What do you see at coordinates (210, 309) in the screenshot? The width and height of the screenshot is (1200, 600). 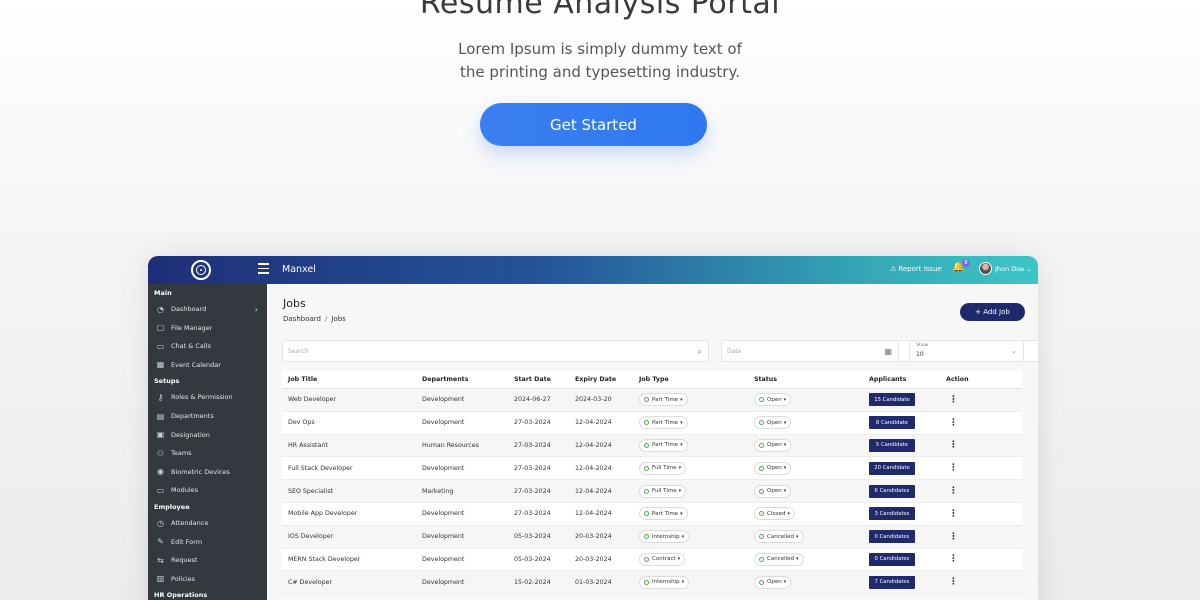 I see `sidebar-item: ◔ Dashboard ›` at bounding box center [210, 309].